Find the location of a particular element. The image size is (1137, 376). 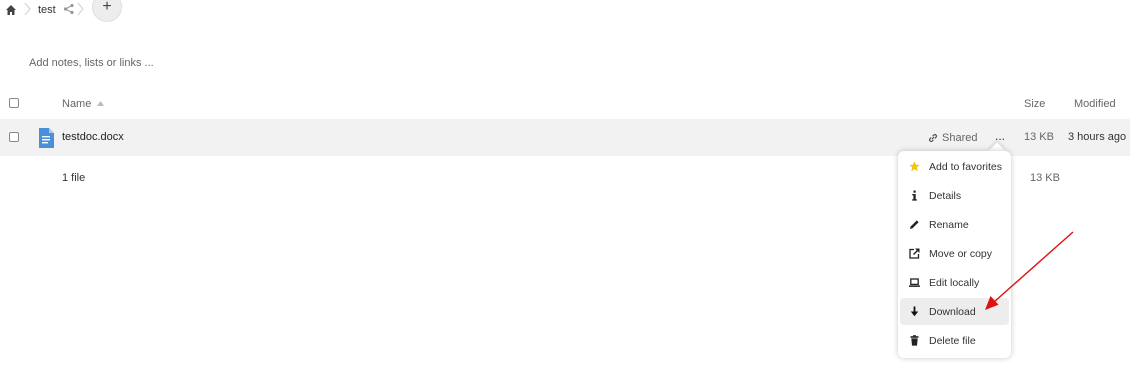

file-name: testdoc.docx is located at coordinates (93, 137).